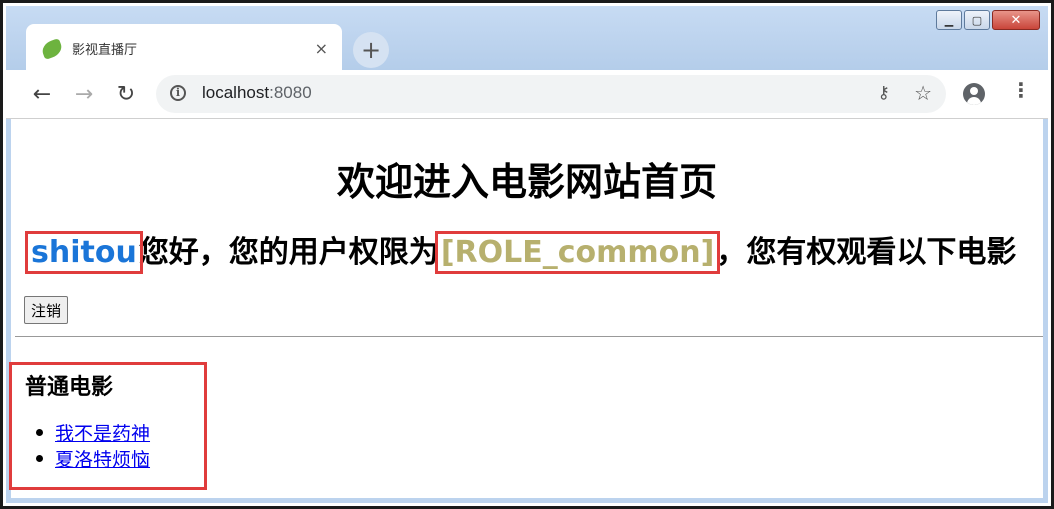 The width and height of the screenshot is (1054, 509). What do you see at coordinates (42, 94) in the screenshot?
I see `back-icon: ←` at bounding box center [42, 94].